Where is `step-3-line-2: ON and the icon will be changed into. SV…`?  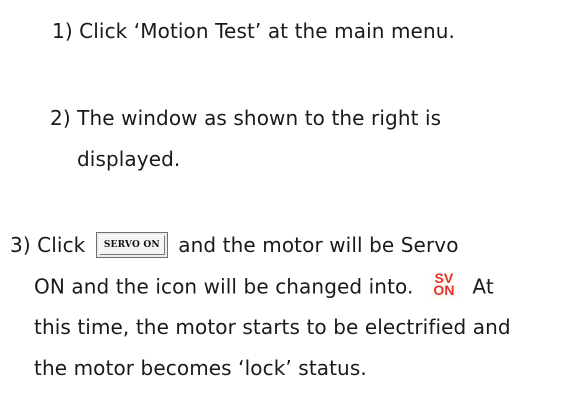
step-3-line-2: ON and the icon will be changed into. SV… is located at coordinates (264, 286).